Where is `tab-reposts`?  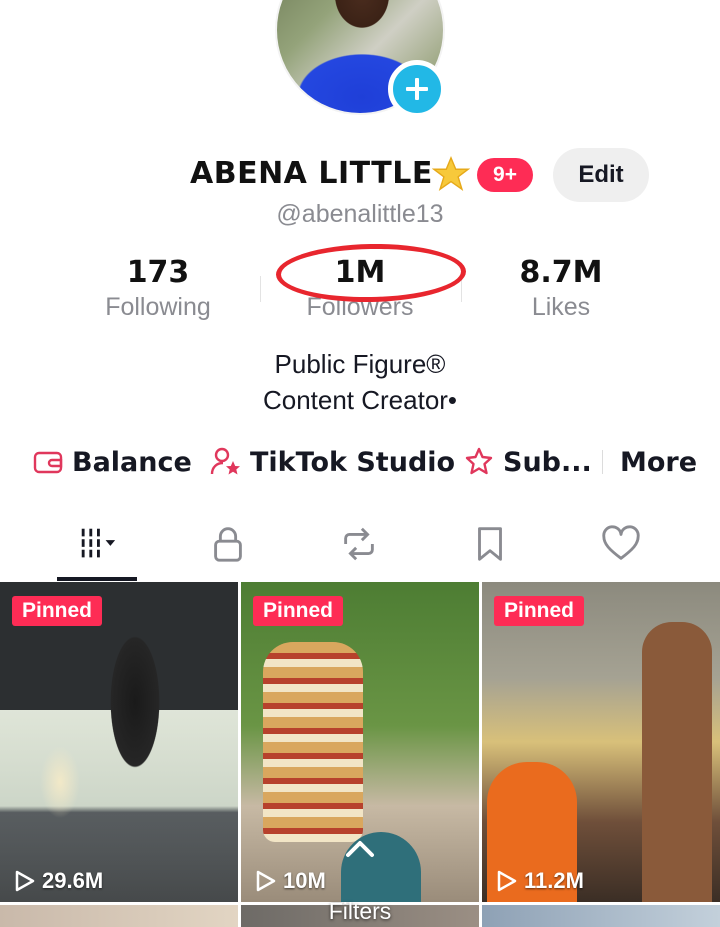
tab-reposts is located at coordinates (359, 544).